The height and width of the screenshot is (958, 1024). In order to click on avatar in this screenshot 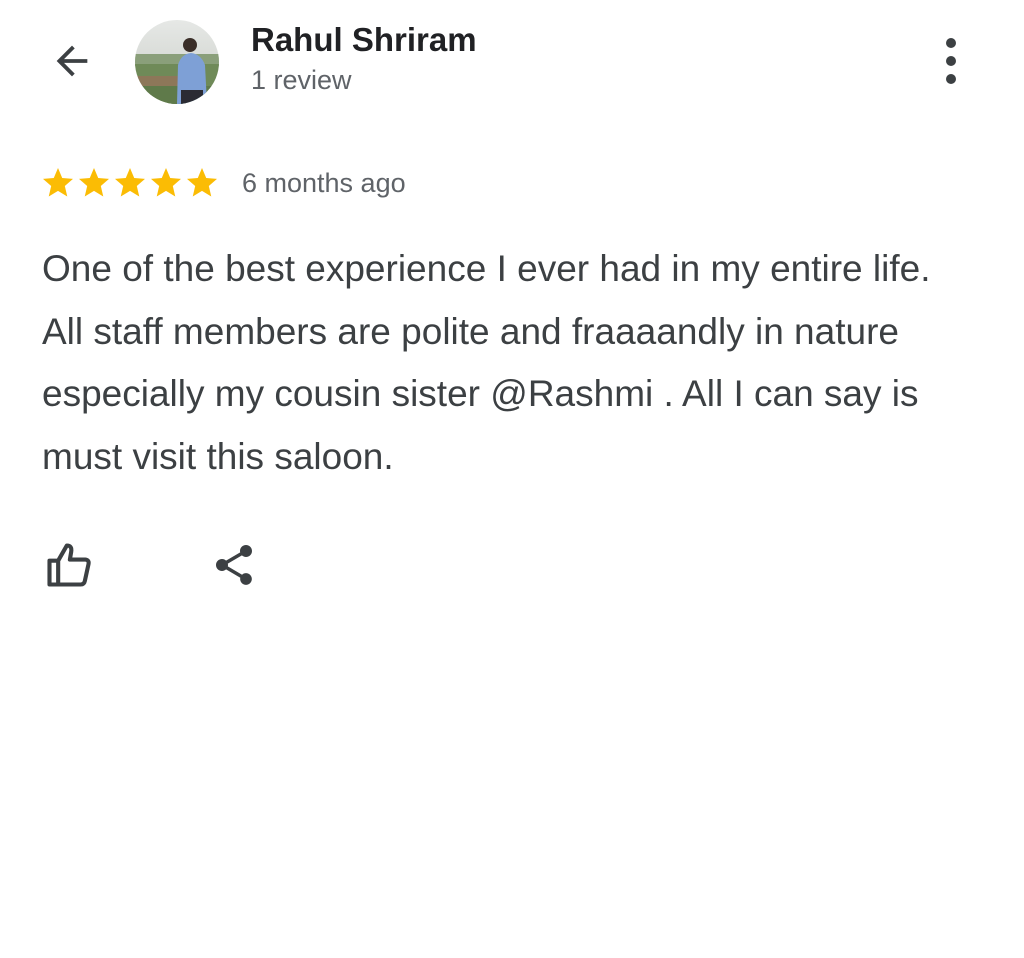, I will do `click(177, 62)`.